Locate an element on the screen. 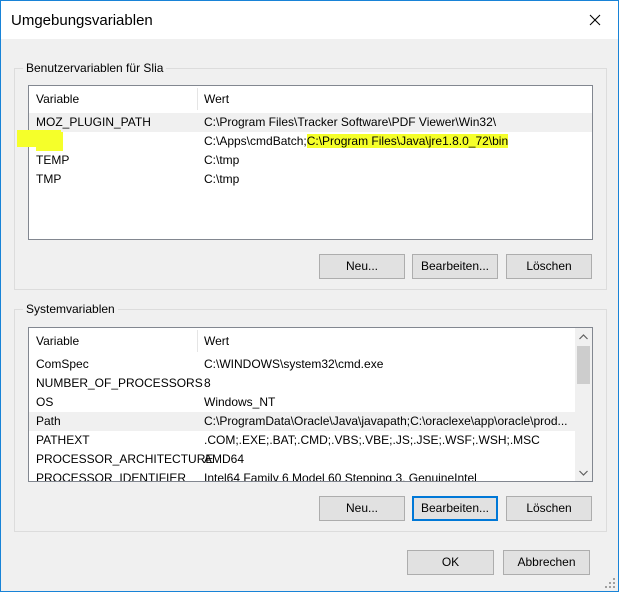  table-row: PROCESSOR_ARCHITECTURE AMD64 is located at coordinates (302, 459).